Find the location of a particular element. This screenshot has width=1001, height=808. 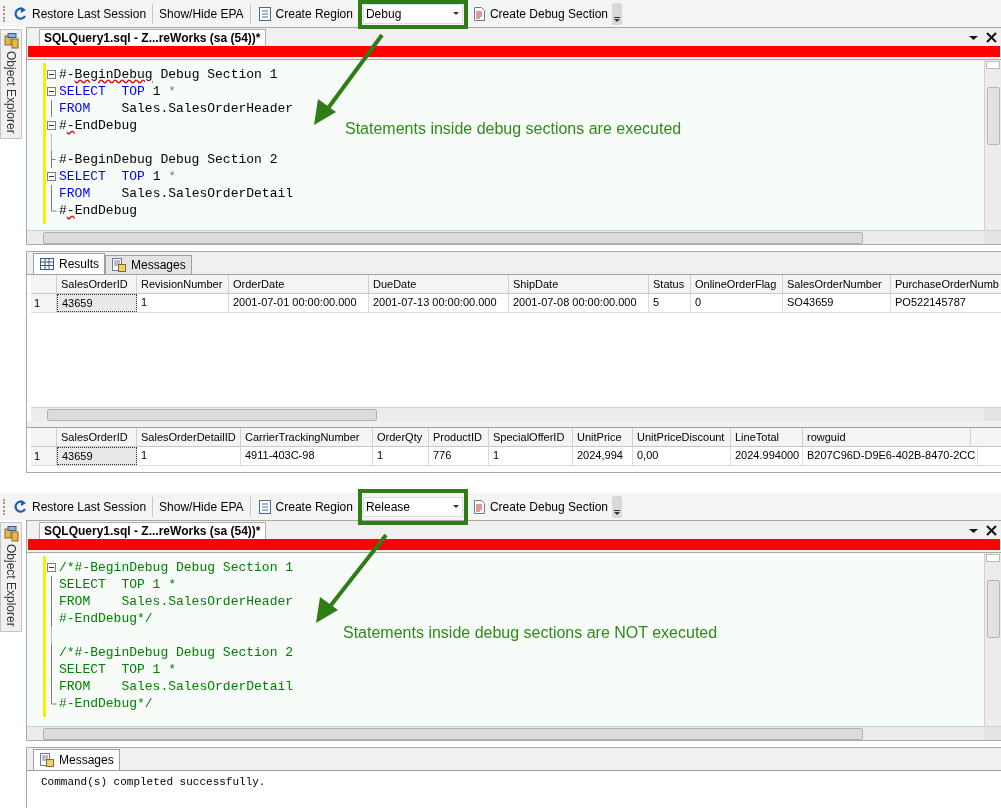

column-header: DueDate is located at coordinates (439, 284).